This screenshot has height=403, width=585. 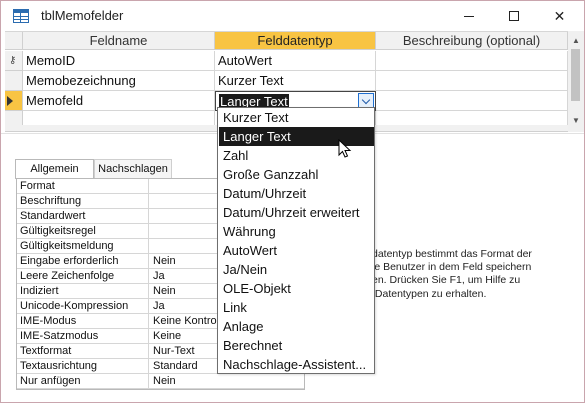 I want to click on header-data-type: Felddatentyp, so click(x=295, y=41).